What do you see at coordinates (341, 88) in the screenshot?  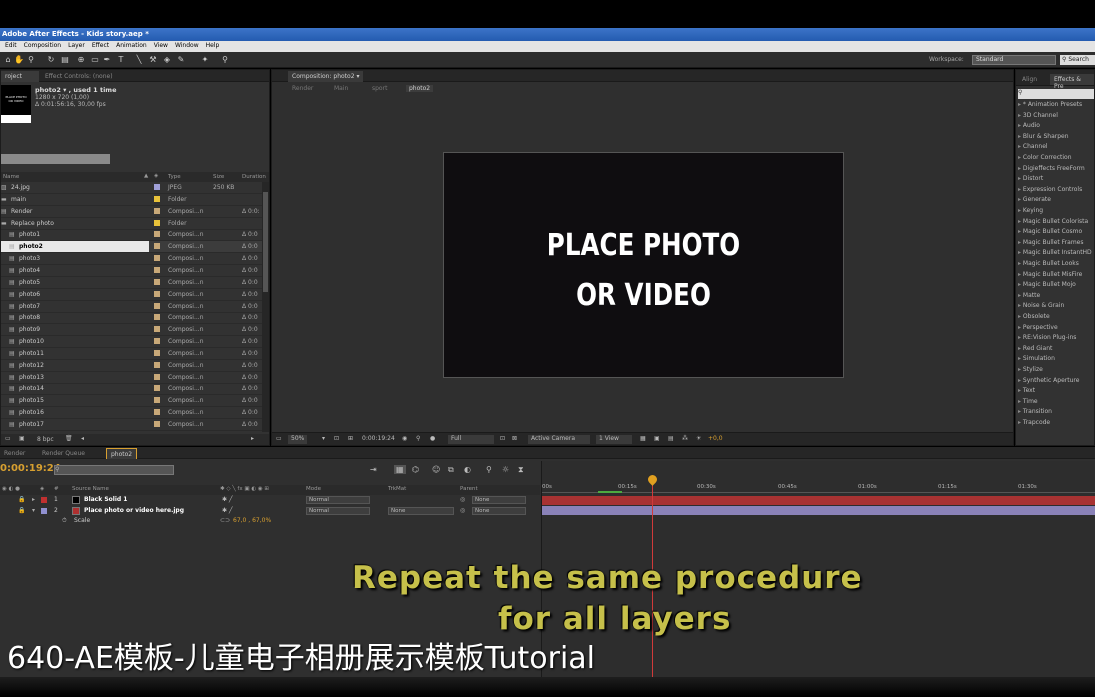 I see `breadcrumb-main: Main` at bounding box center [341, 88].